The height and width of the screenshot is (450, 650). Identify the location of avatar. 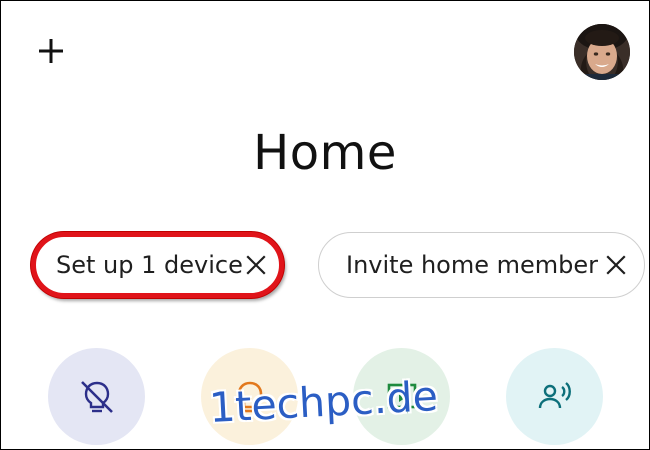
(602, 52).